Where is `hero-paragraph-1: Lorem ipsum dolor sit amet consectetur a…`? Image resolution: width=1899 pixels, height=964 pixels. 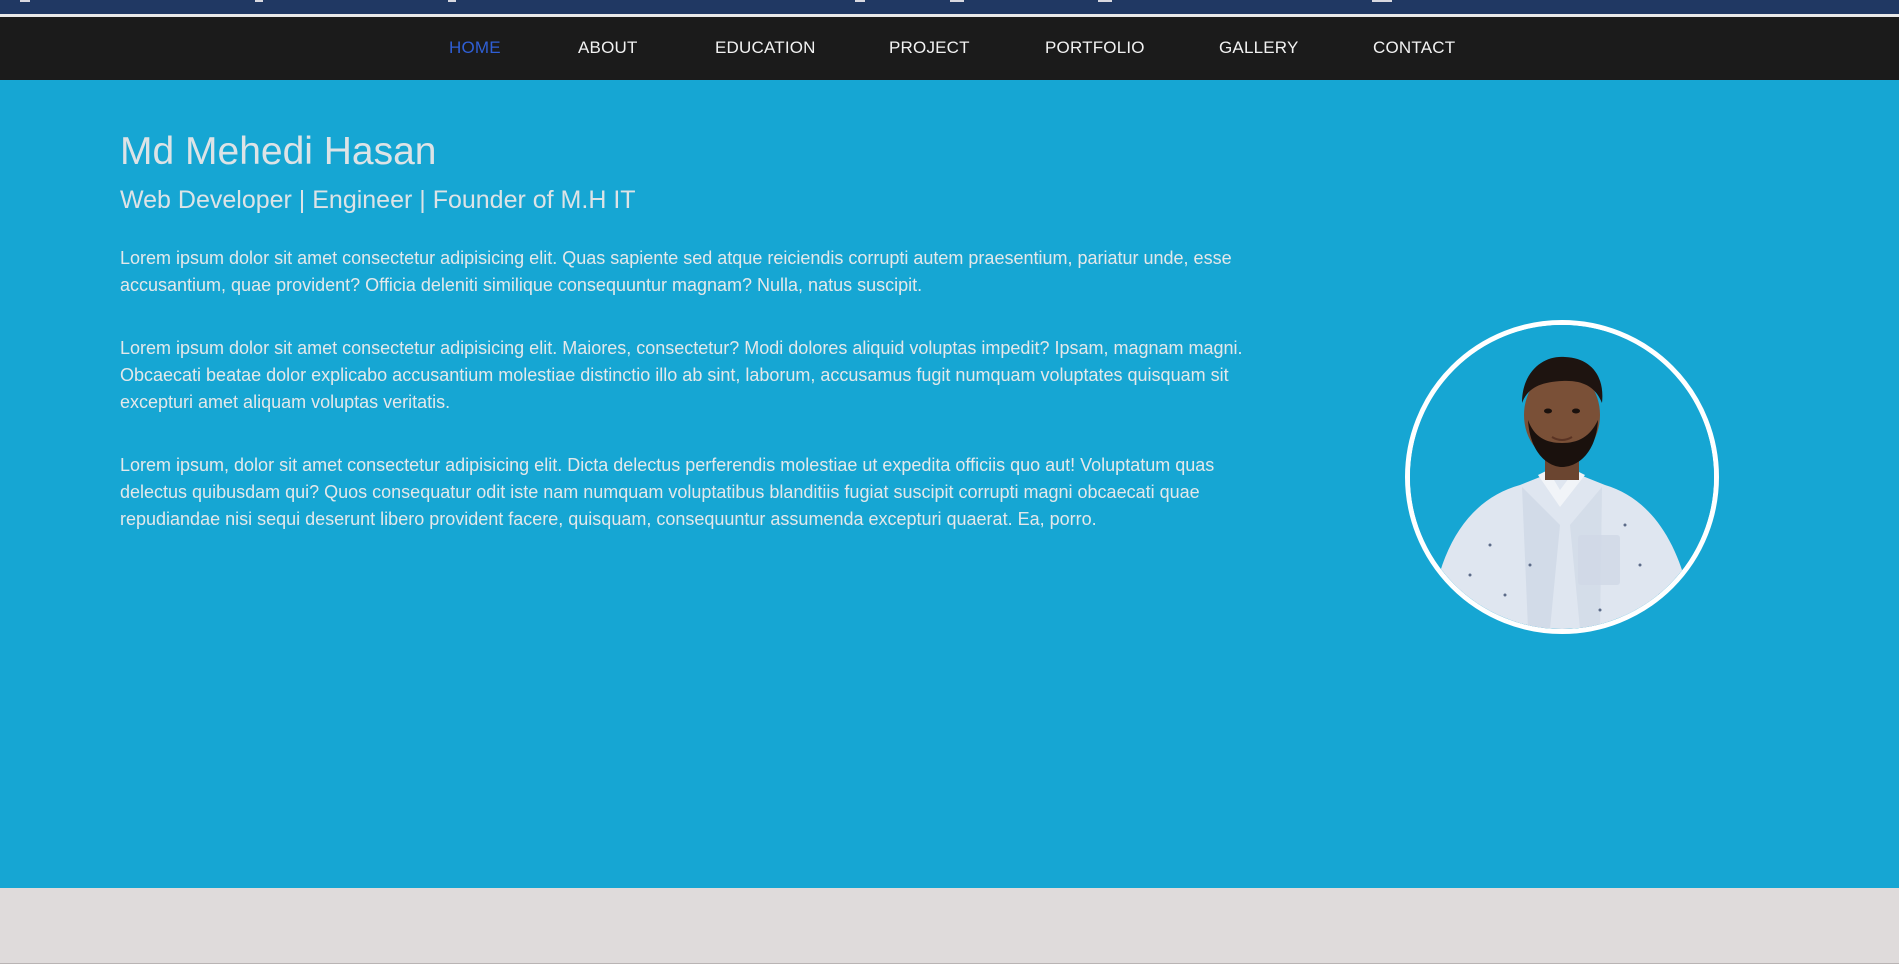
hero-paragraph-1: Lorem ipsum dolor sit amet consectetur a… is located at coordinates (676, 271).